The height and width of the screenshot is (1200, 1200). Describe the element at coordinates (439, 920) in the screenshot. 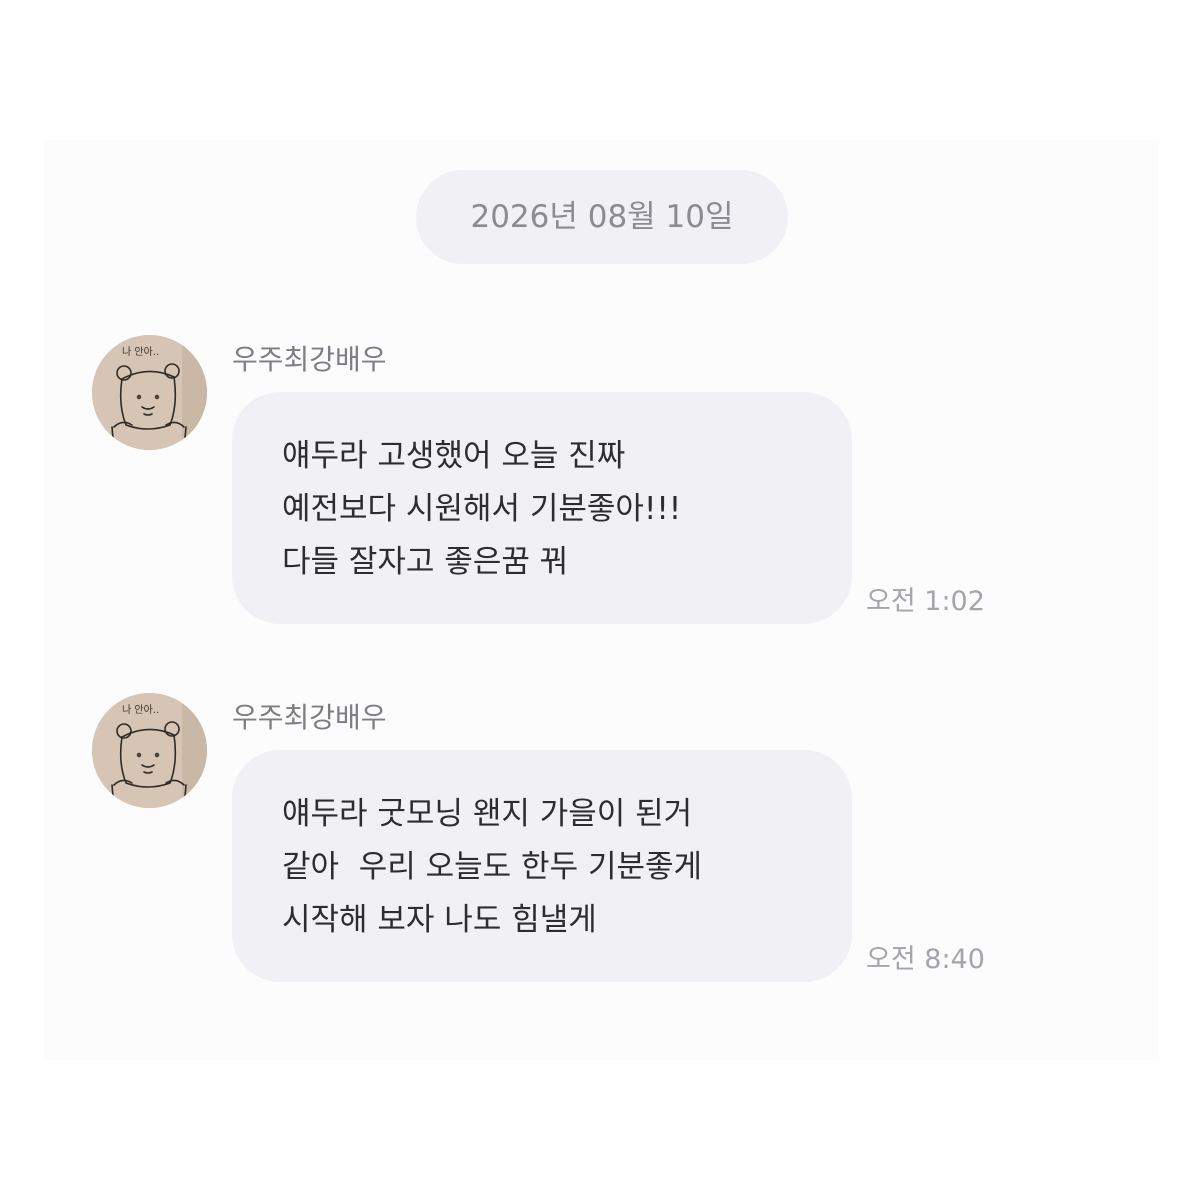

I see `message-line: 시작해 보자 나도 힘낼게` at that location.